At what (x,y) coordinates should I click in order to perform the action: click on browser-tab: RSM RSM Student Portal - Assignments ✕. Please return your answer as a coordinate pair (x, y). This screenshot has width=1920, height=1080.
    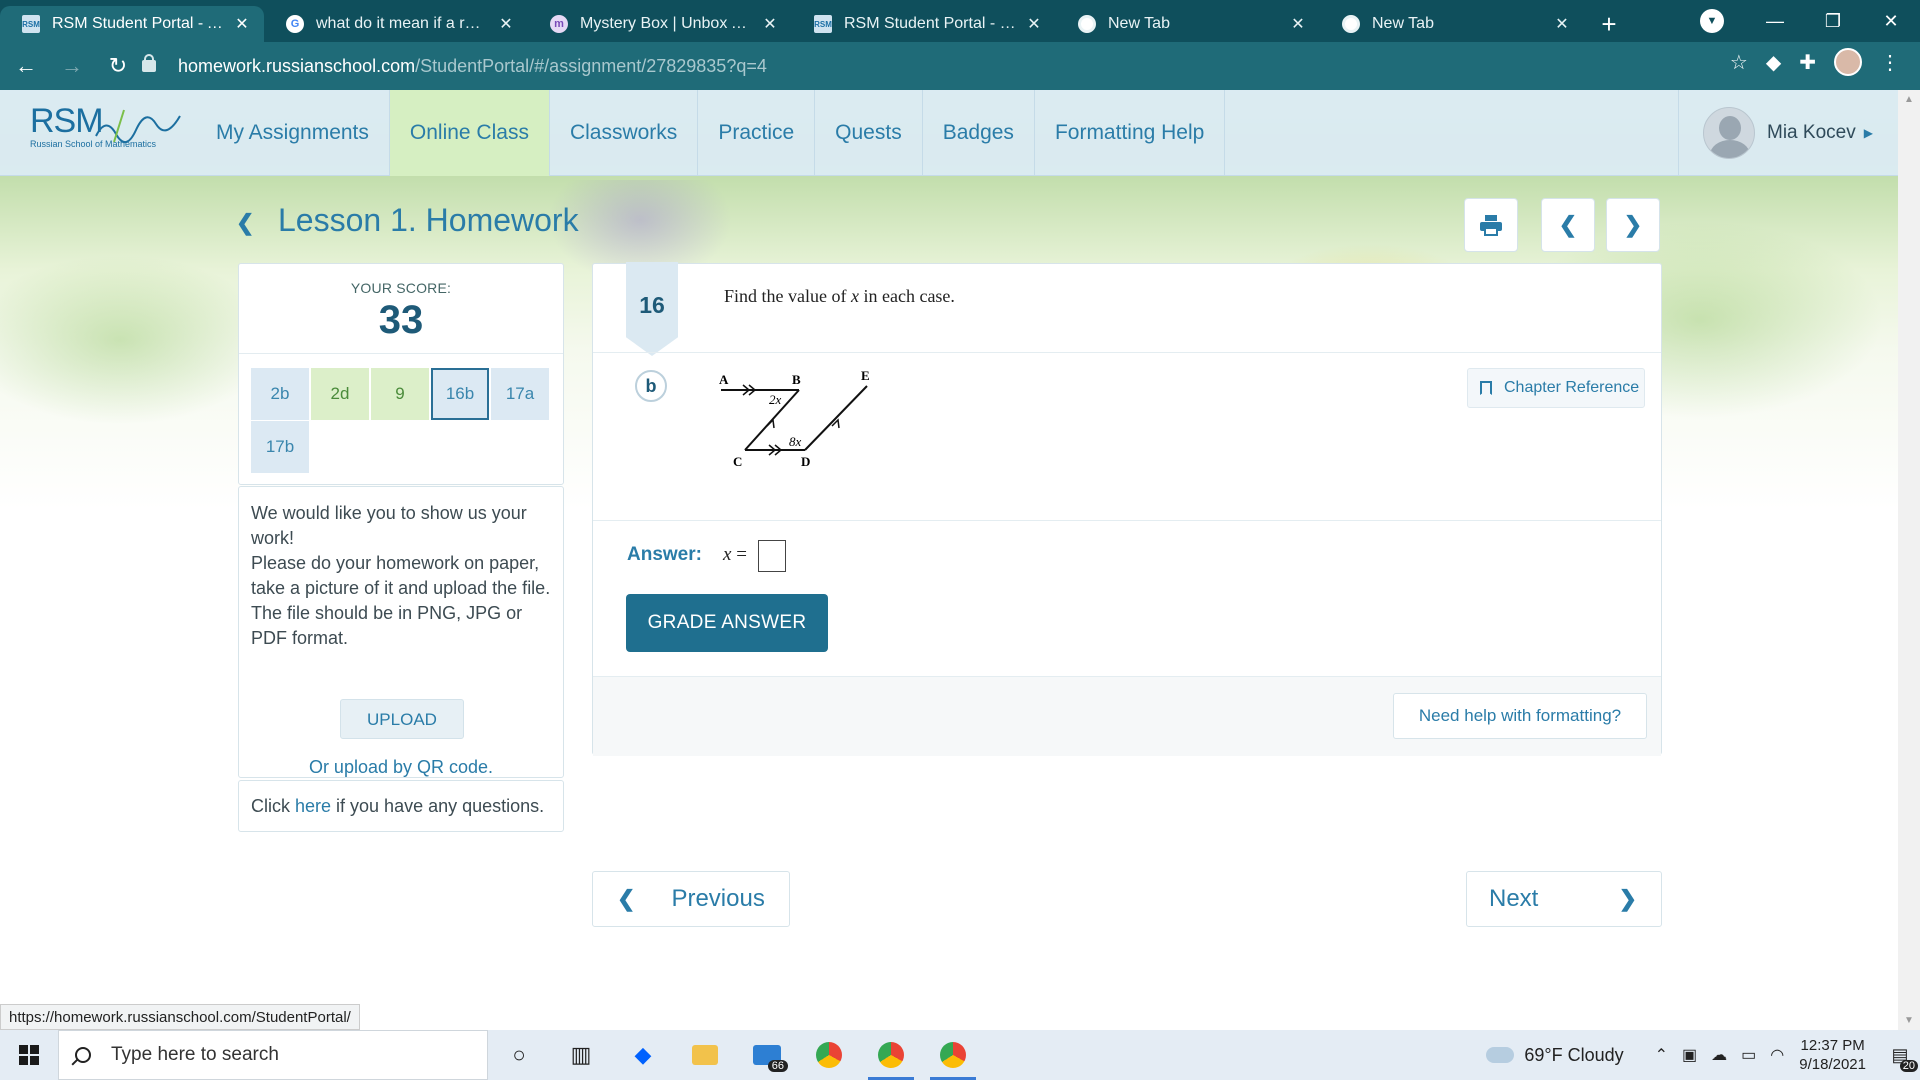
    Looking at the image, I should click on (132, 24).